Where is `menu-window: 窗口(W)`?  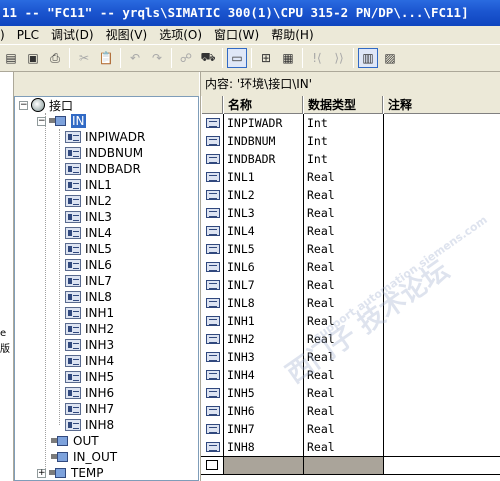 menu-window: 窗口(W) is located at coordinates (236, 35).